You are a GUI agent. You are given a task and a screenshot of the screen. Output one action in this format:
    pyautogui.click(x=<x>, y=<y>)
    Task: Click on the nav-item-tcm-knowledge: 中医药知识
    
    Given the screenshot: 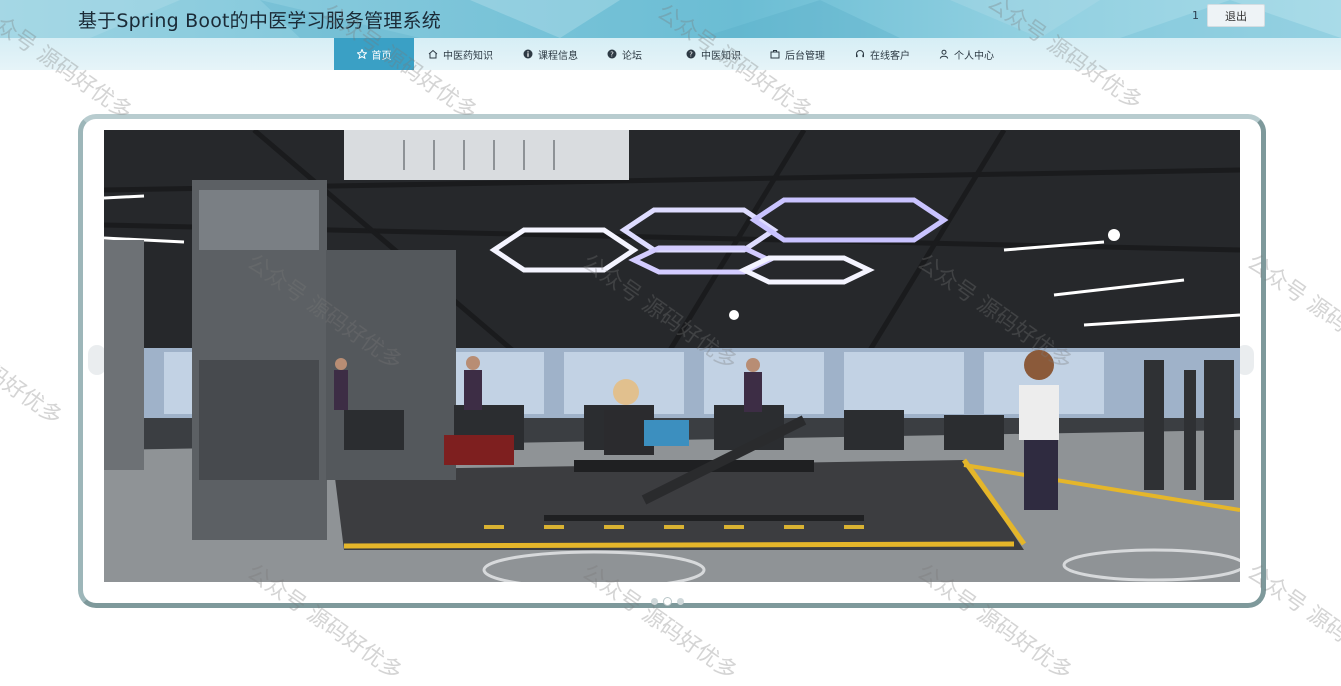 What is the action you would take?
    pyautogui.click(x=460, y=54)
    